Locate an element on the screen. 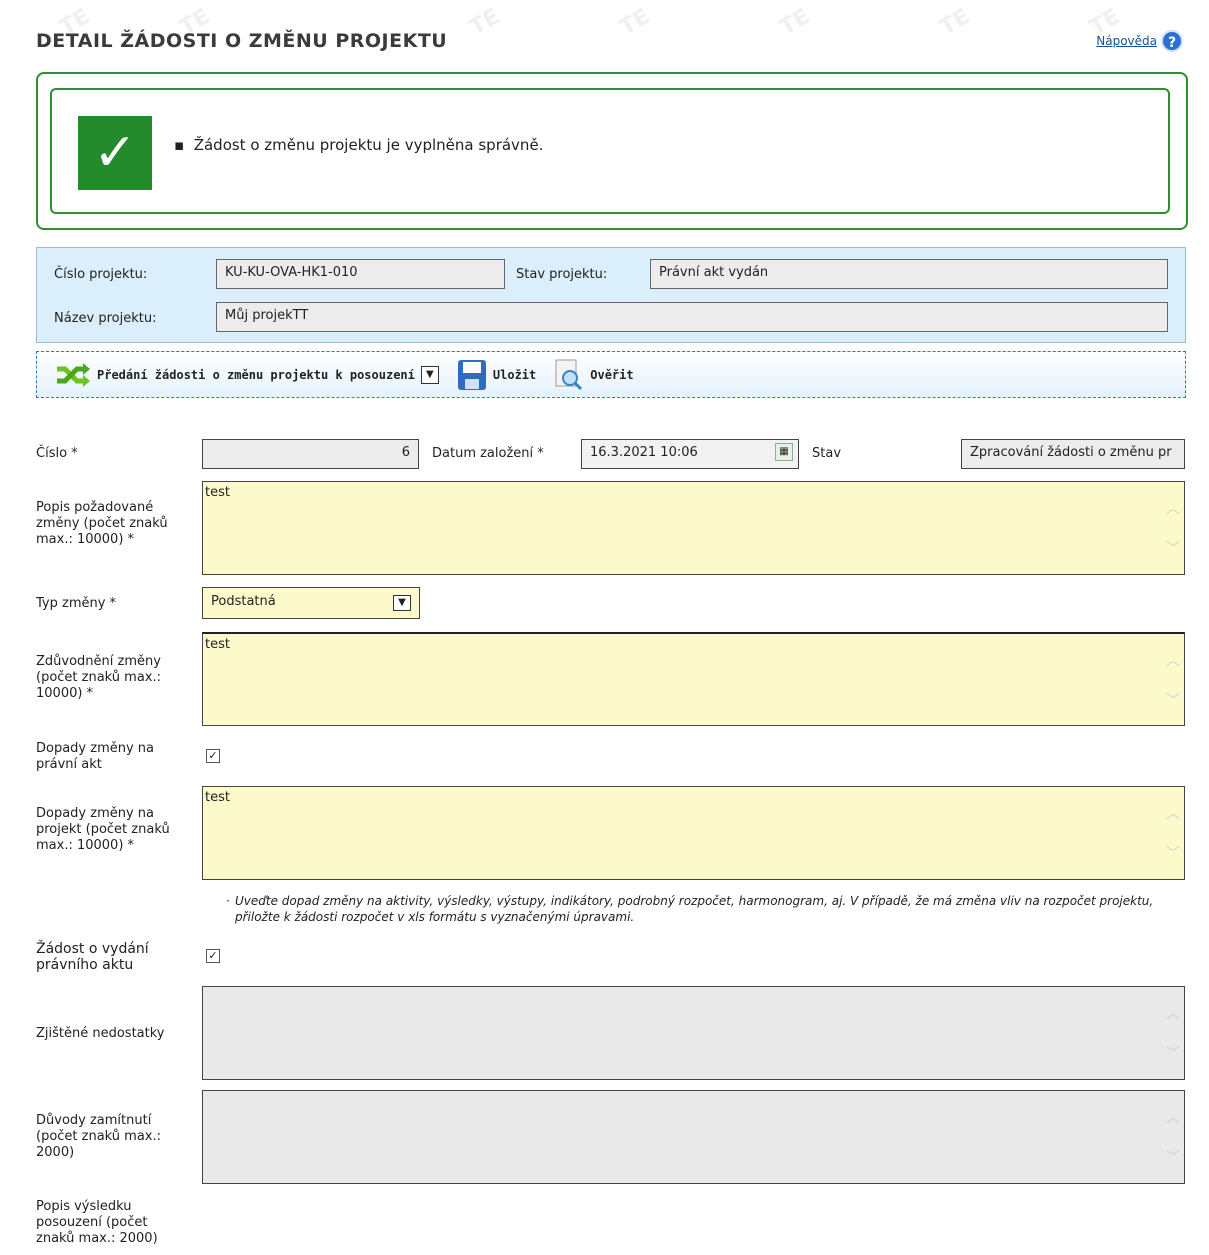  verify-button: Ověřit is located at coordinates (594, 375).